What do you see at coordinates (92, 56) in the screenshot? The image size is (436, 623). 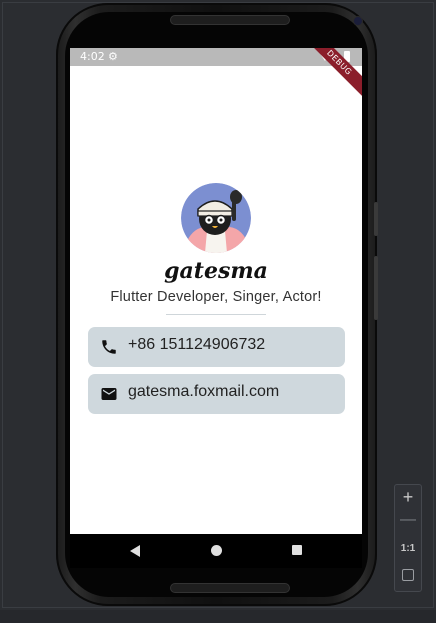 I see `status-time: 4:02` at bounding box center [92, 56].